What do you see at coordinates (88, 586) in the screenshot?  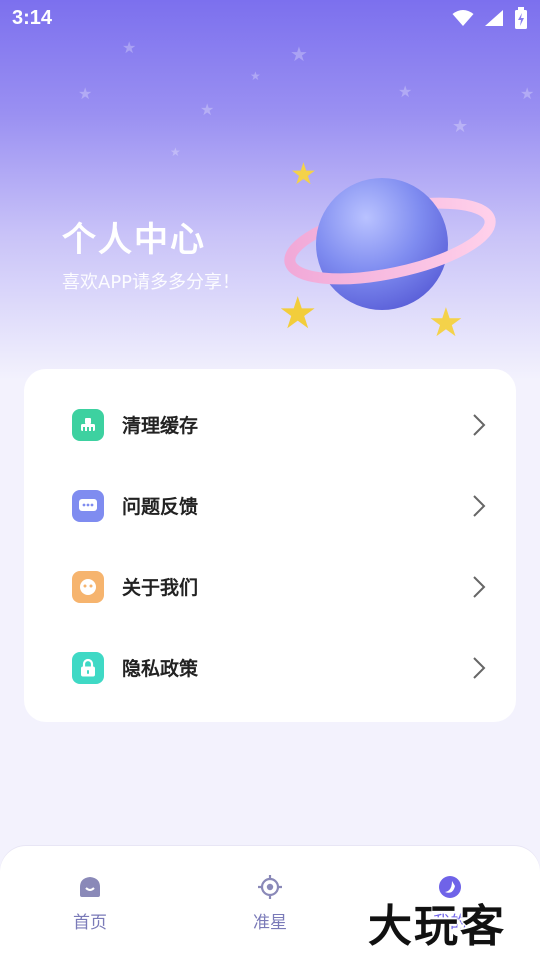 I see `smile-icon` at bounding box center [88, 586].